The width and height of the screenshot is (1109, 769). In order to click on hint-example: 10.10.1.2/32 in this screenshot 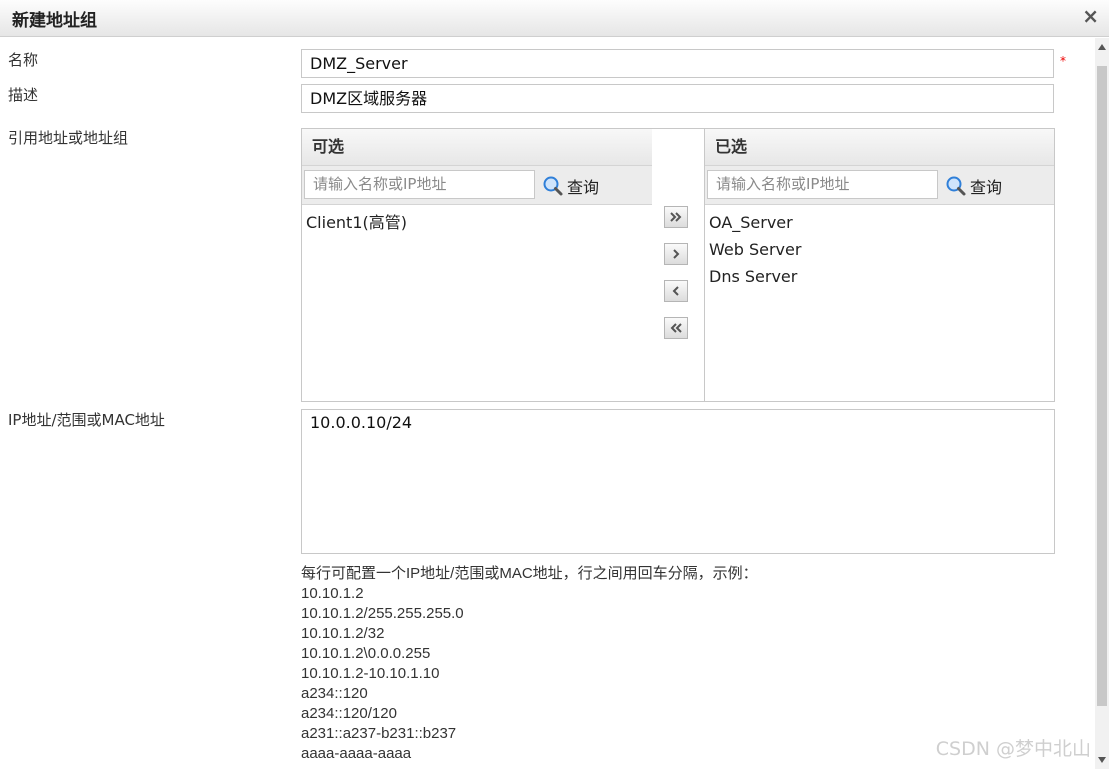, I will do `click(343, 633)`.